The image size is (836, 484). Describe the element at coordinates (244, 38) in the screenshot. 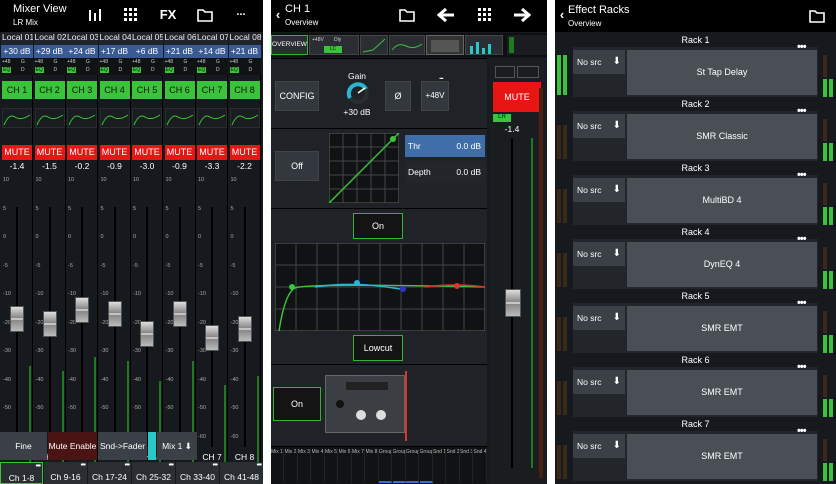

I see `strip-input-source: Local 08` at that location.